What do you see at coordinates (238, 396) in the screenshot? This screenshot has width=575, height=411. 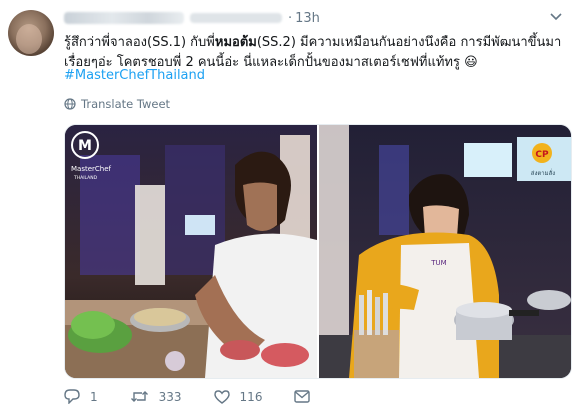 I see `like-button: 116` at bounding box center [238, 396].